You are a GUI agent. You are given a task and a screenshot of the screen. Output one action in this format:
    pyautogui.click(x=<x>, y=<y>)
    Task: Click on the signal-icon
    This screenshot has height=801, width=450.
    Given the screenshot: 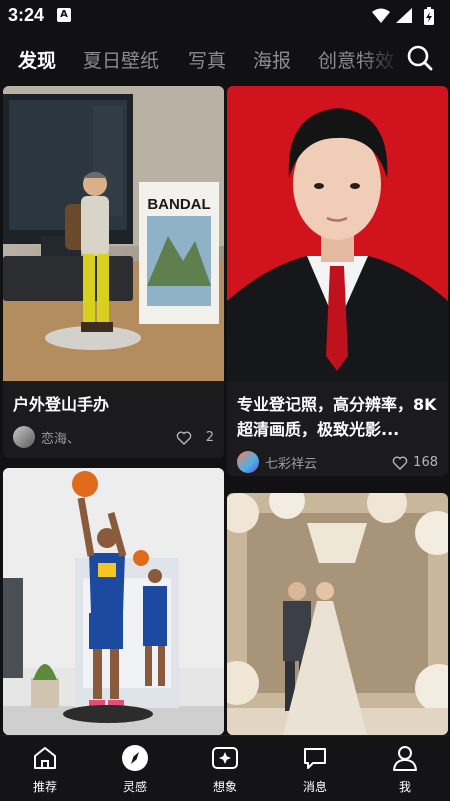 What is the action you would take?
    pyautogui.click(x=404, y=15)
    